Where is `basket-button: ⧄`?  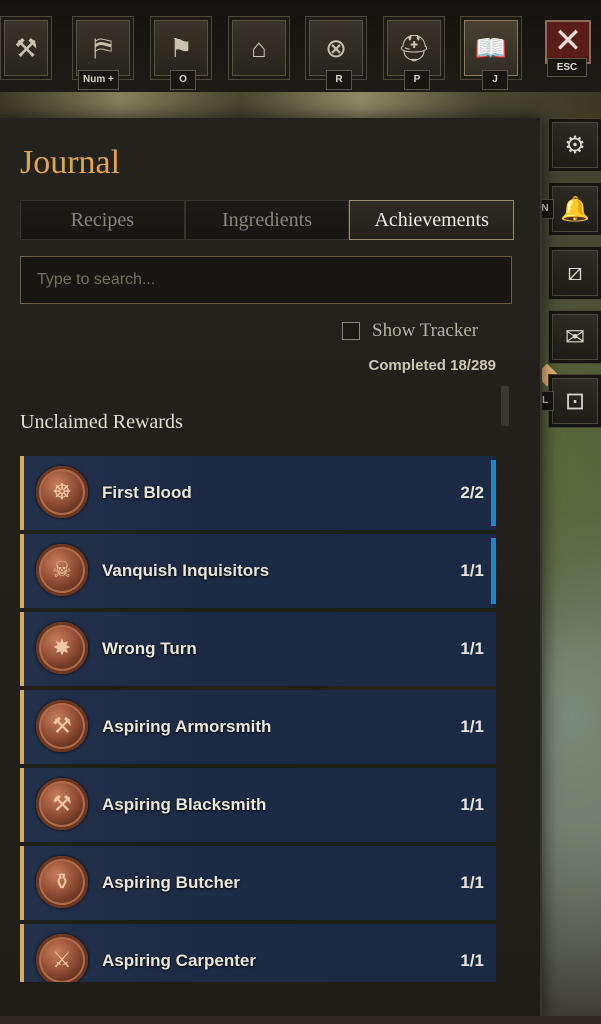
basket-button: ⧄ is located at coordinates (574, 273).